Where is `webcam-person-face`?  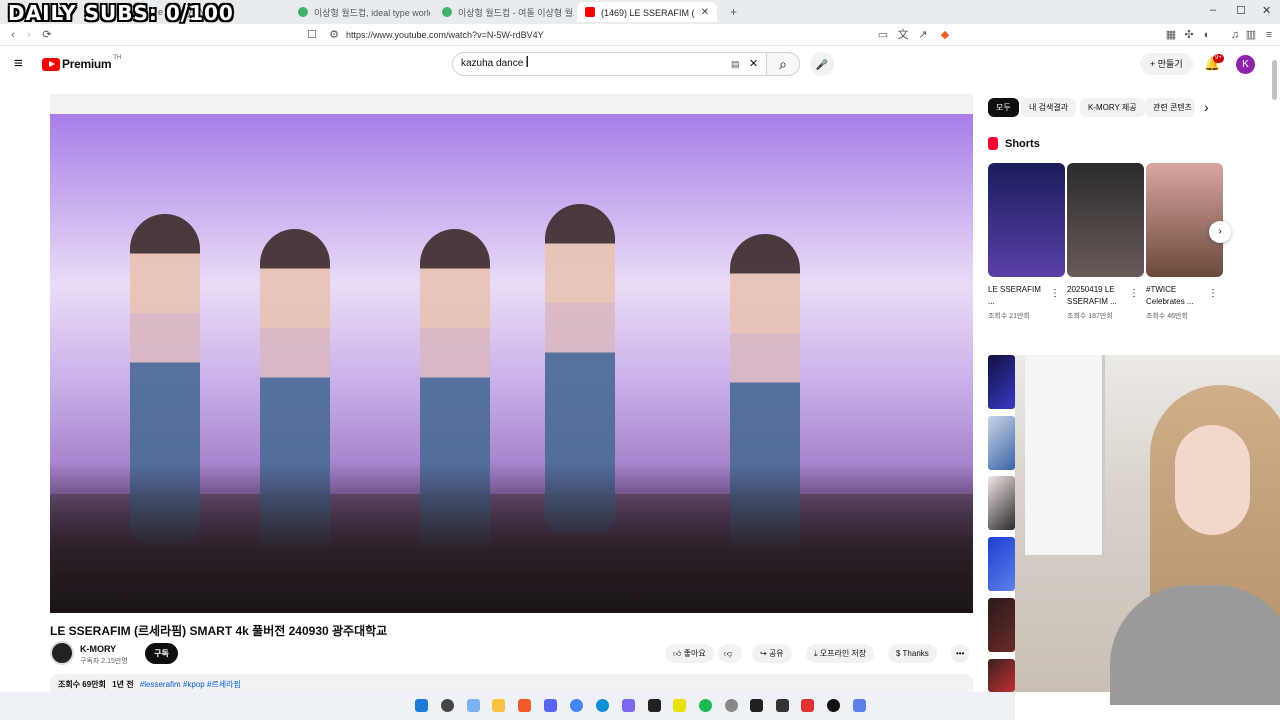
webcam-person-face is located at coordinates (1212, 480).